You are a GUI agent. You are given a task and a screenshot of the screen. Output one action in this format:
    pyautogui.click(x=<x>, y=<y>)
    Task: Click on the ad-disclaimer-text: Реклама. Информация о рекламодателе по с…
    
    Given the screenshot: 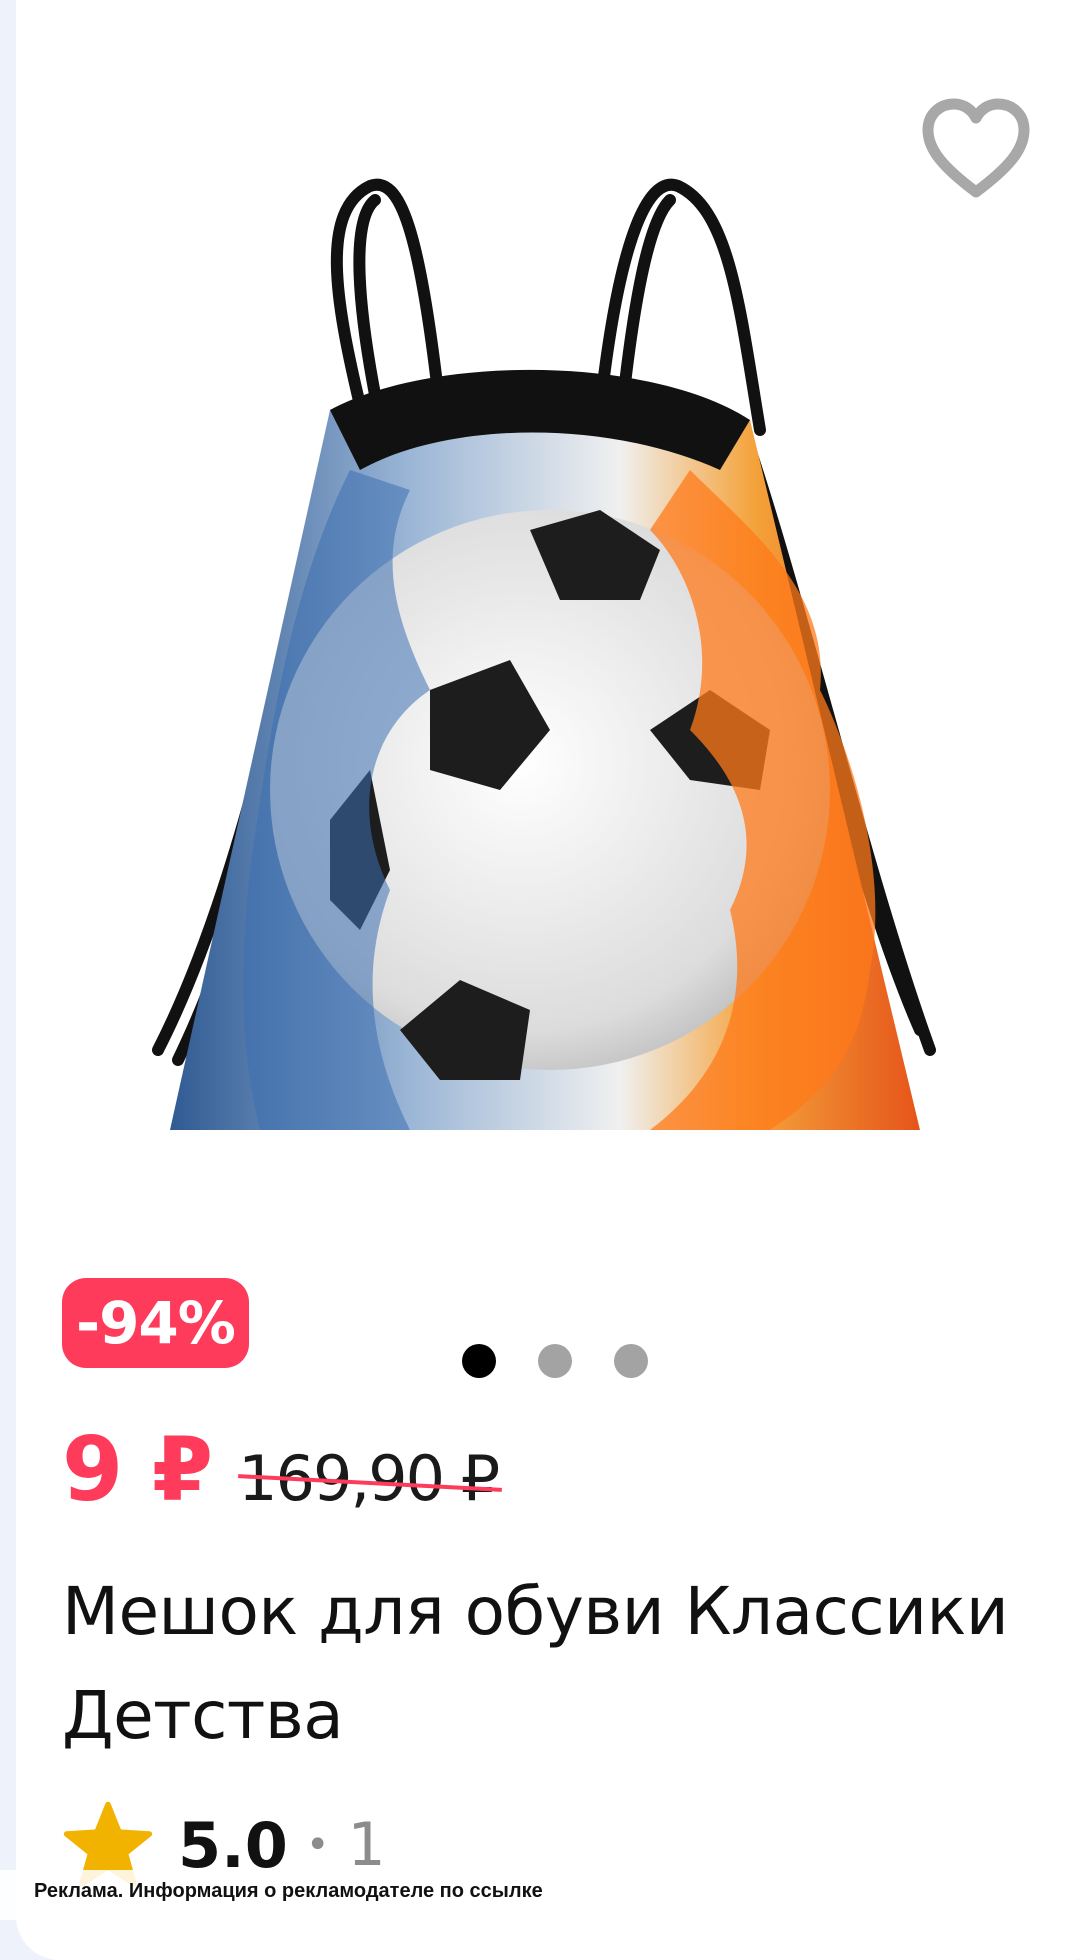 What is the action you would take?
    pyautogui.click(x=288, y=1891)
    